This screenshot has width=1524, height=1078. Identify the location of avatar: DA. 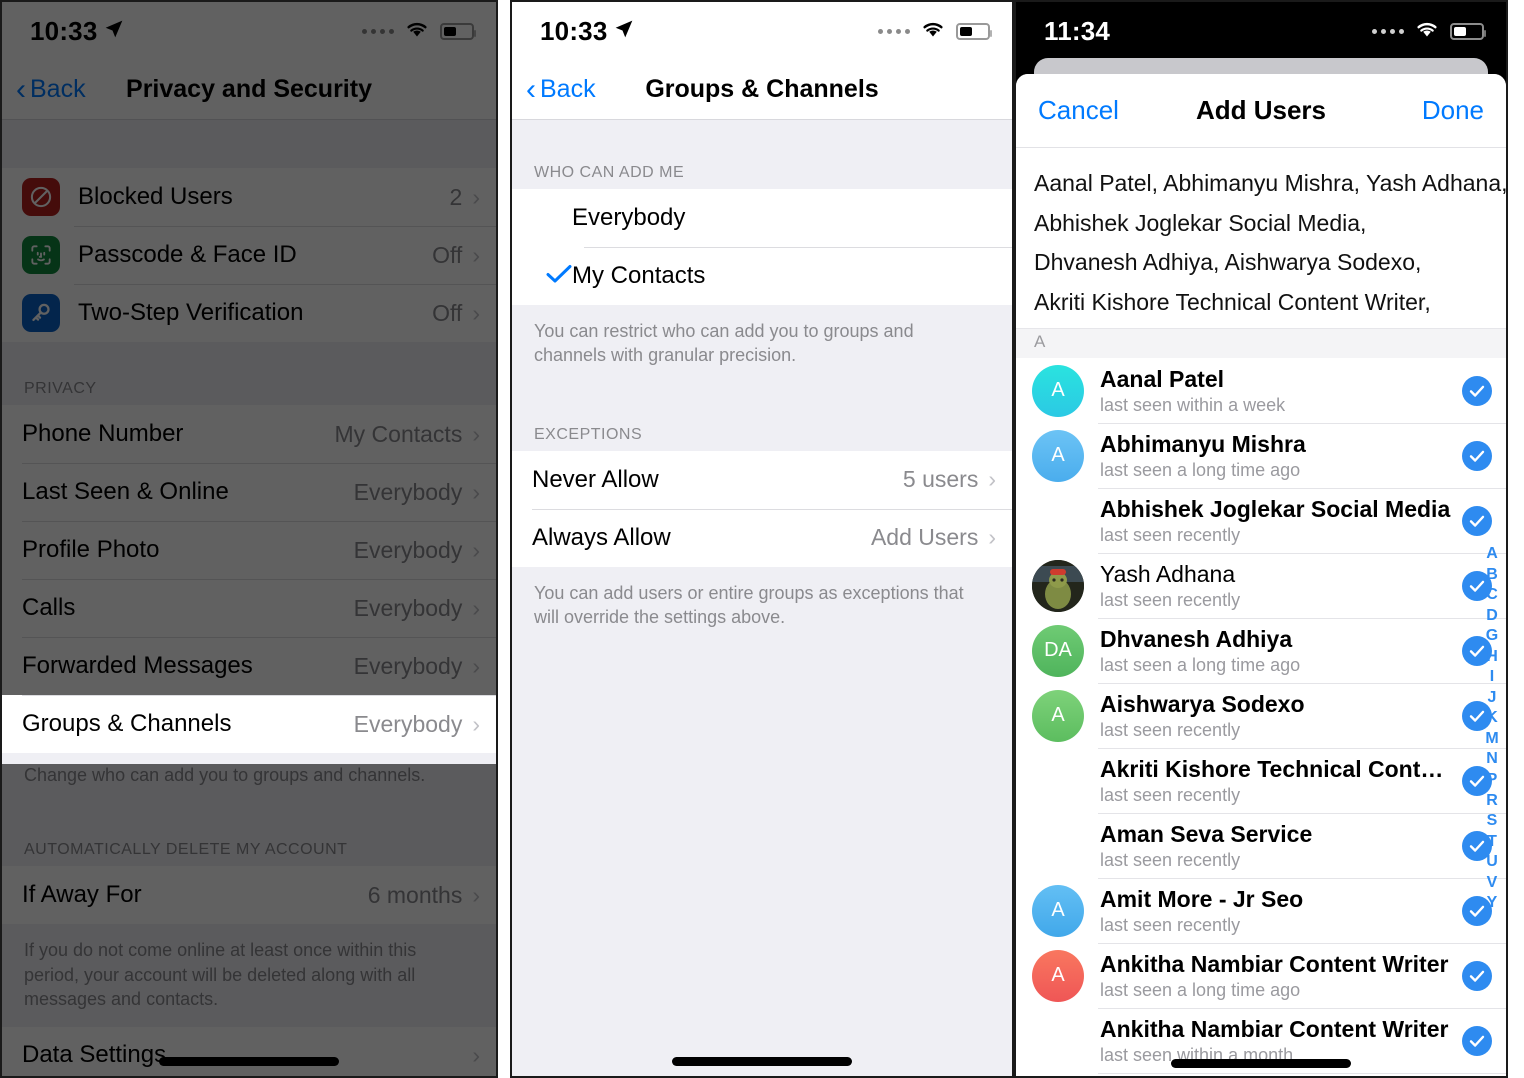
(1058, 650).